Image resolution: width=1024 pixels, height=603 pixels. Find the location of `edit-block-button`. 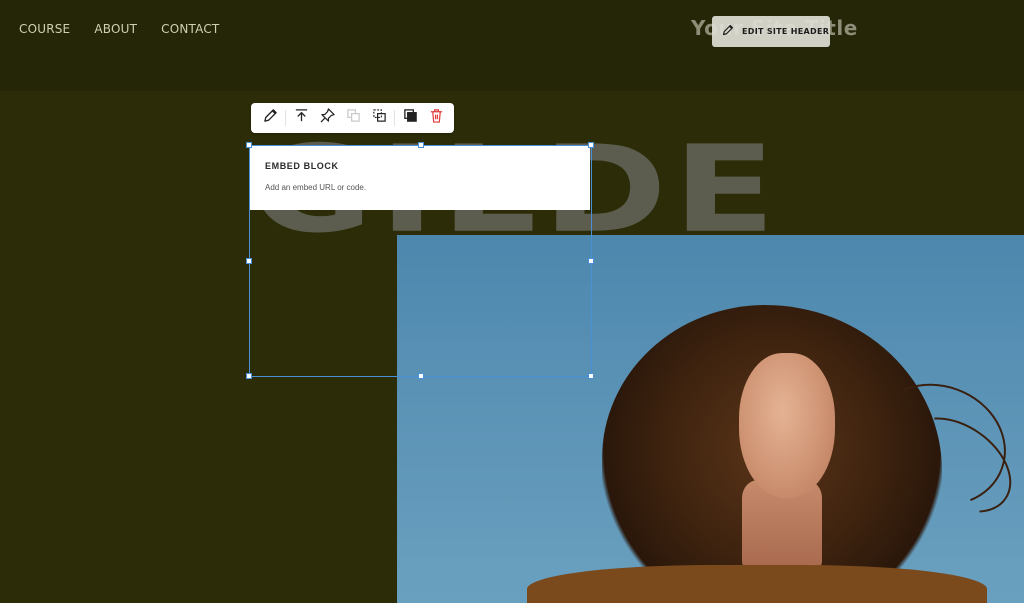

edit-block-button is located at coordinates (270, 118).